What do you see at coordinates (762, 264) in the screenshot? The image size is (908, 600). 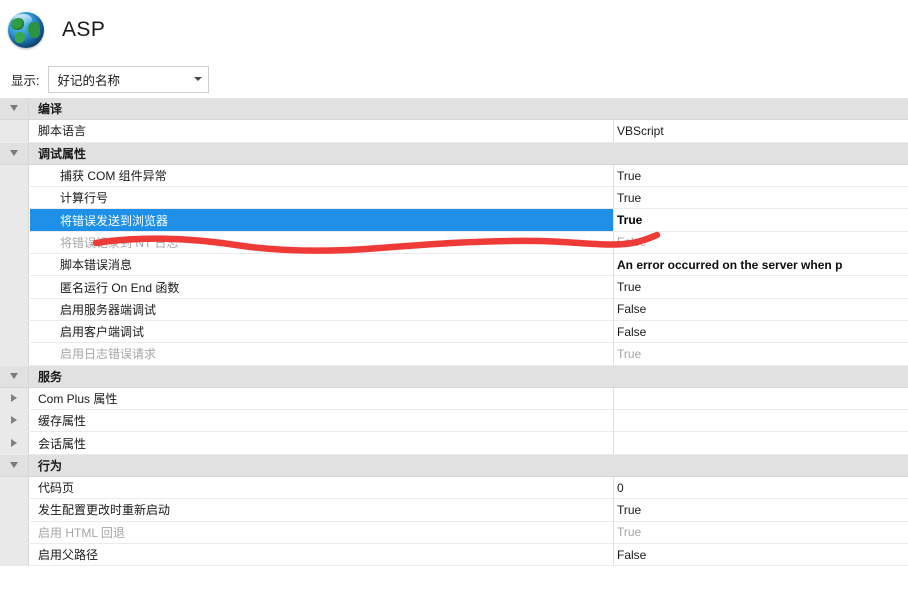 I see `property-value: An error occurred on the server when p` at bounding box center [762, 264].